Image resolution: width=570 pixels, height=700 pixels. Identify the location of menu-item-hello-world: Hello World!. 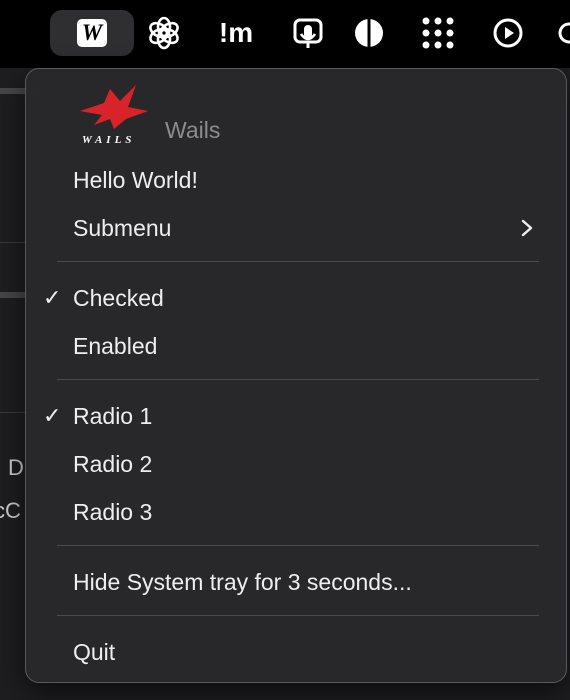
(296, 180).